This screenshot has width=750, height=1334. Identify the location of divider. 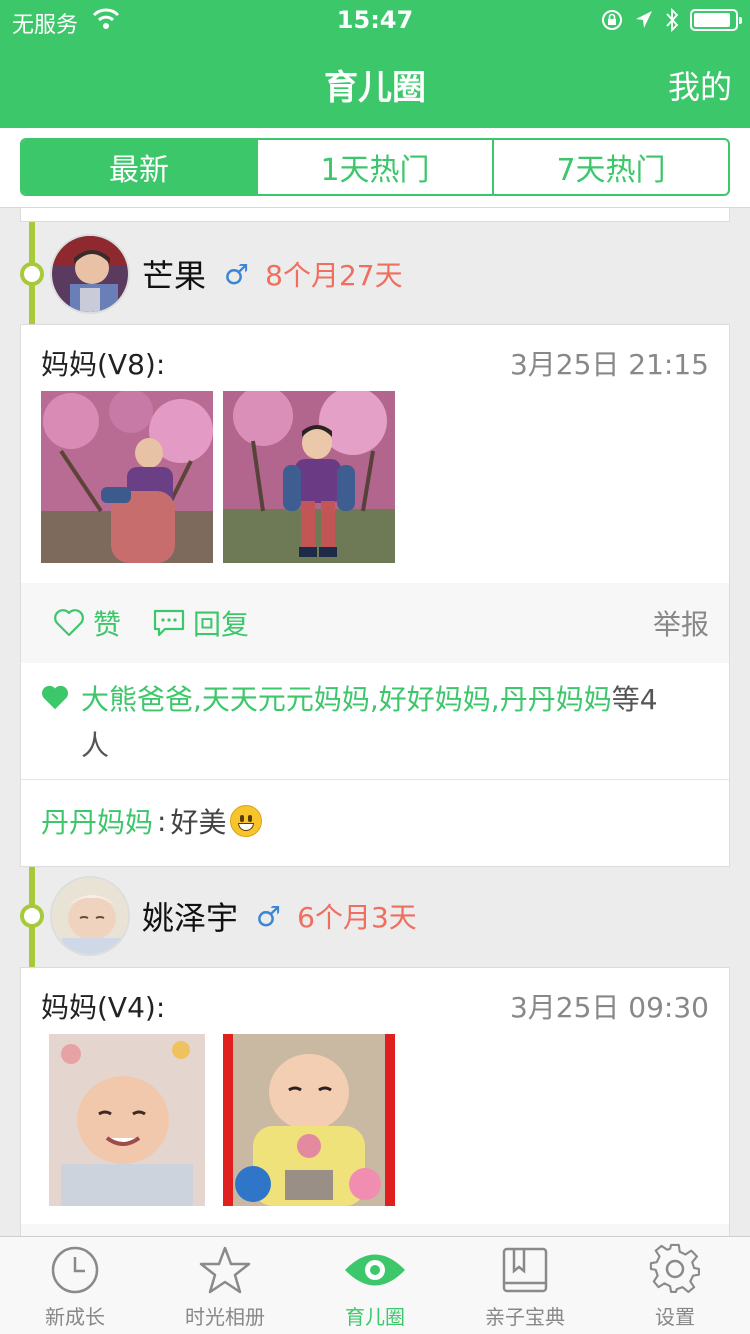
(375, 779).